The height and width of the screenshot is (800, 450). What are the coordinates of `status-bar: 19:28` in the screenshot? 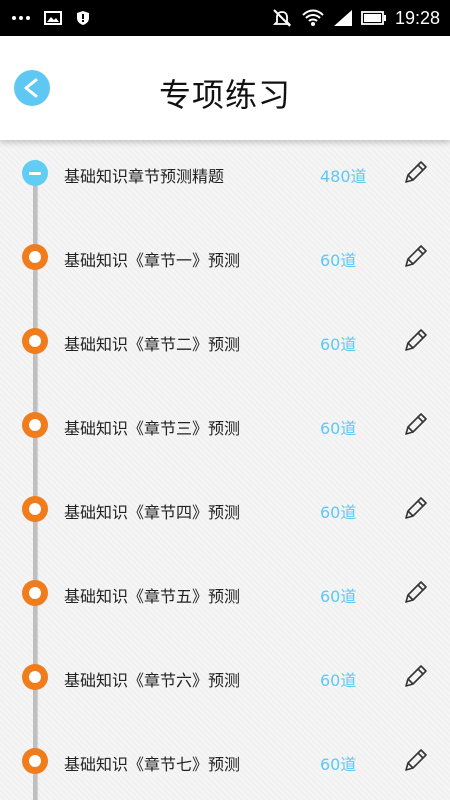 It's located at (225, 18).